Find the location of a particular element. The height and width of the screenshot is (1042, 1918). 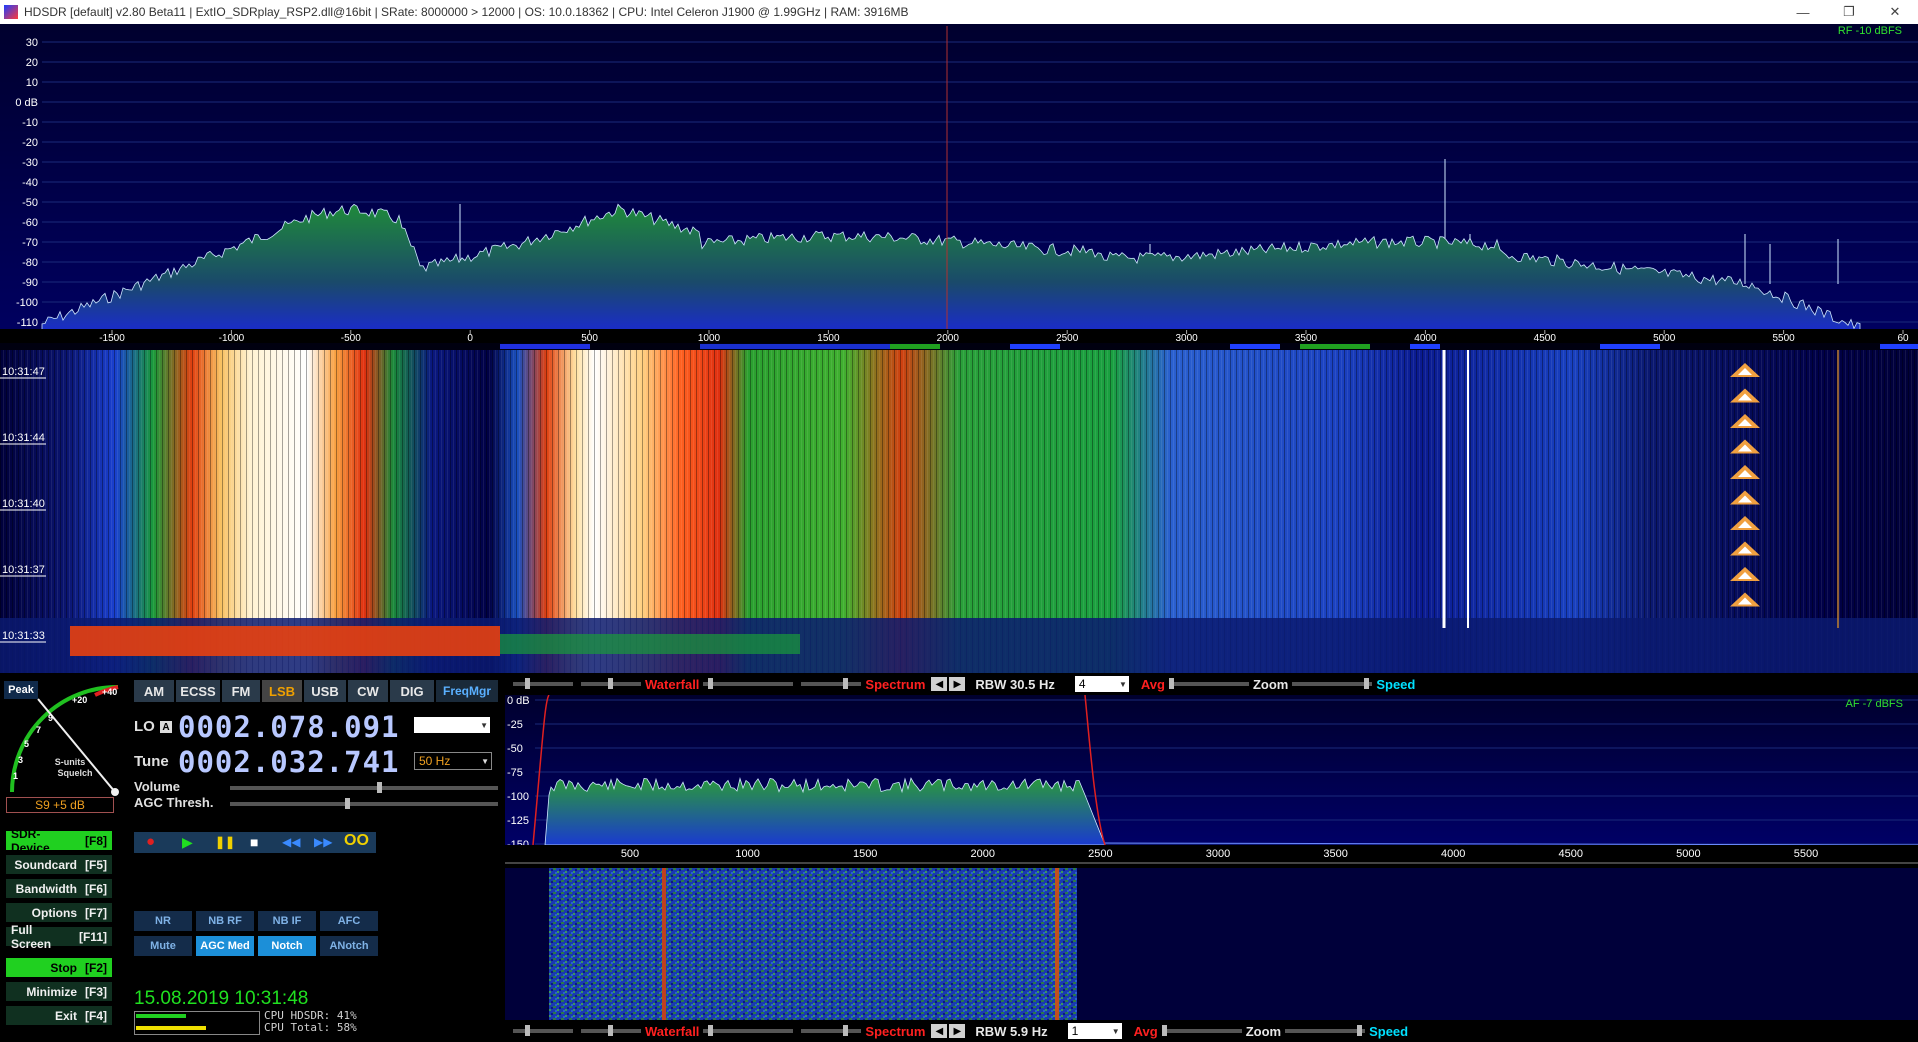

lo-vfo-badge: A is located at coordinates (166, 727).